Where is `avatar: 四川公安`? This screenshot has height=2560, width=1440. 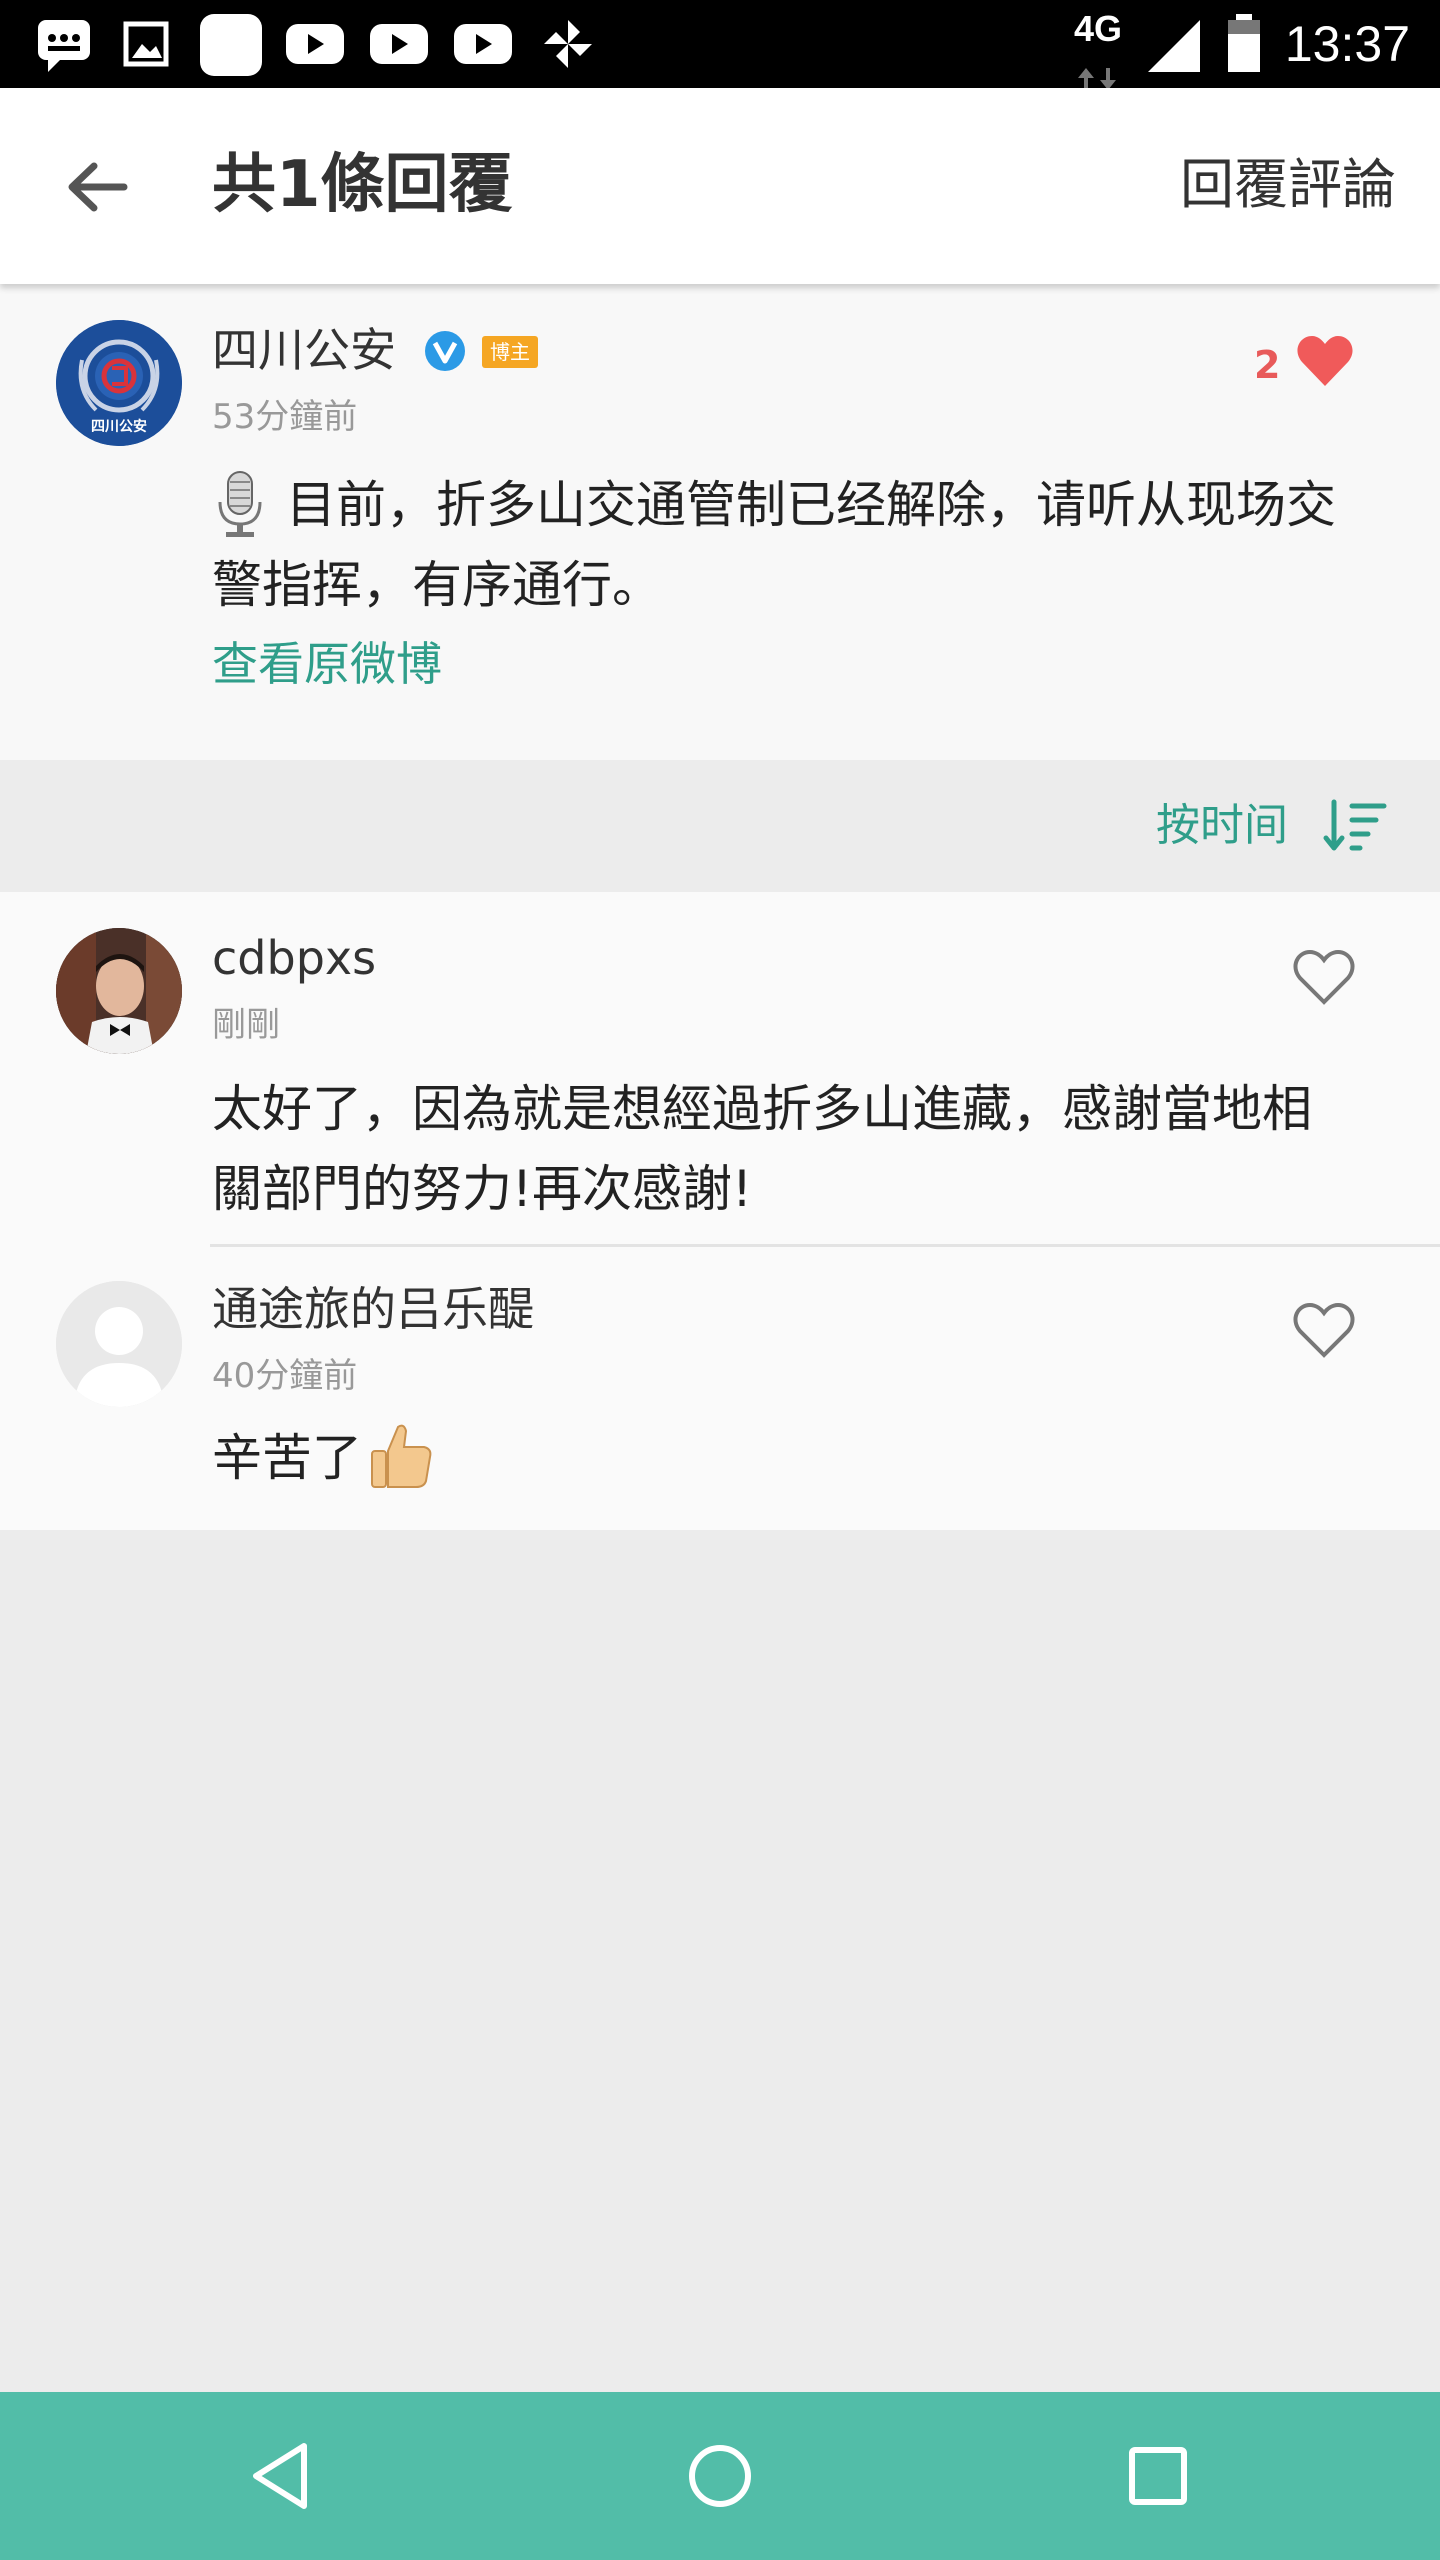
avatar: 四川公安 is located at coordinates (119, 383).